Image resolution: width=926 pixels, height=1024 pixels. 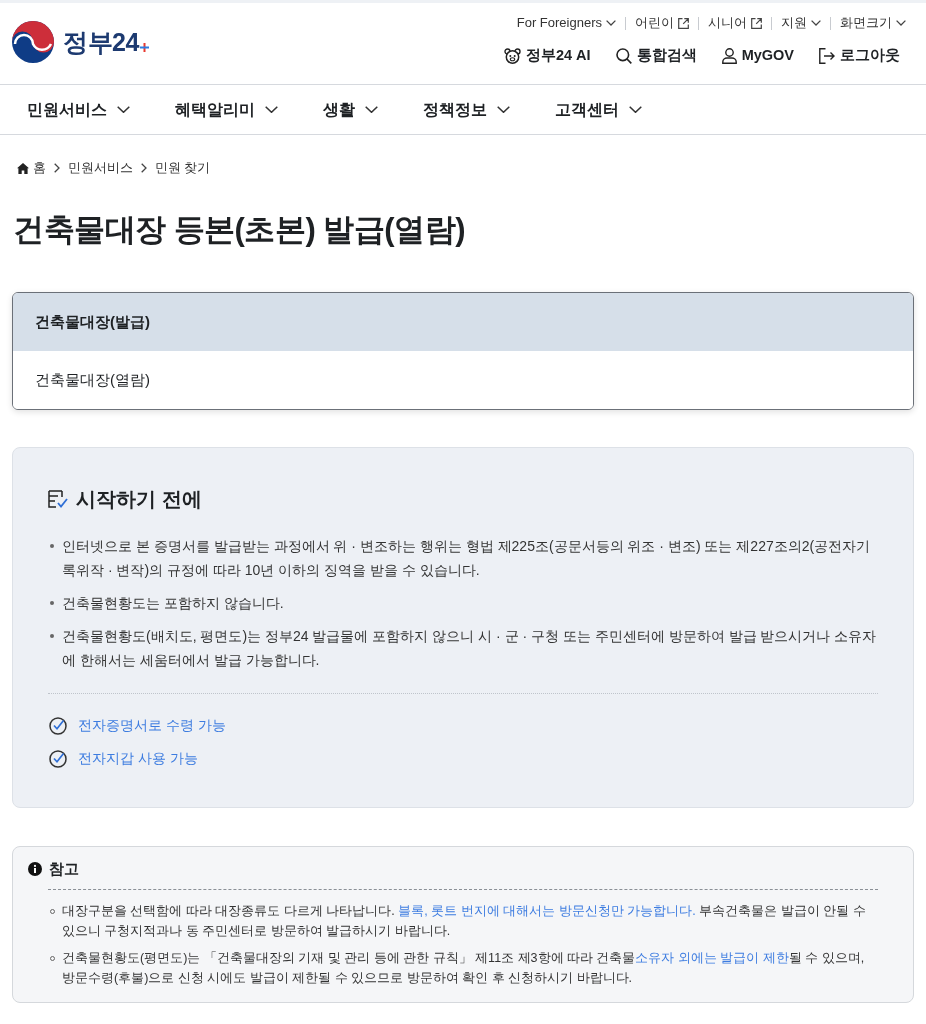 I want to click on checklist-icon, so click(x=58, y=498).